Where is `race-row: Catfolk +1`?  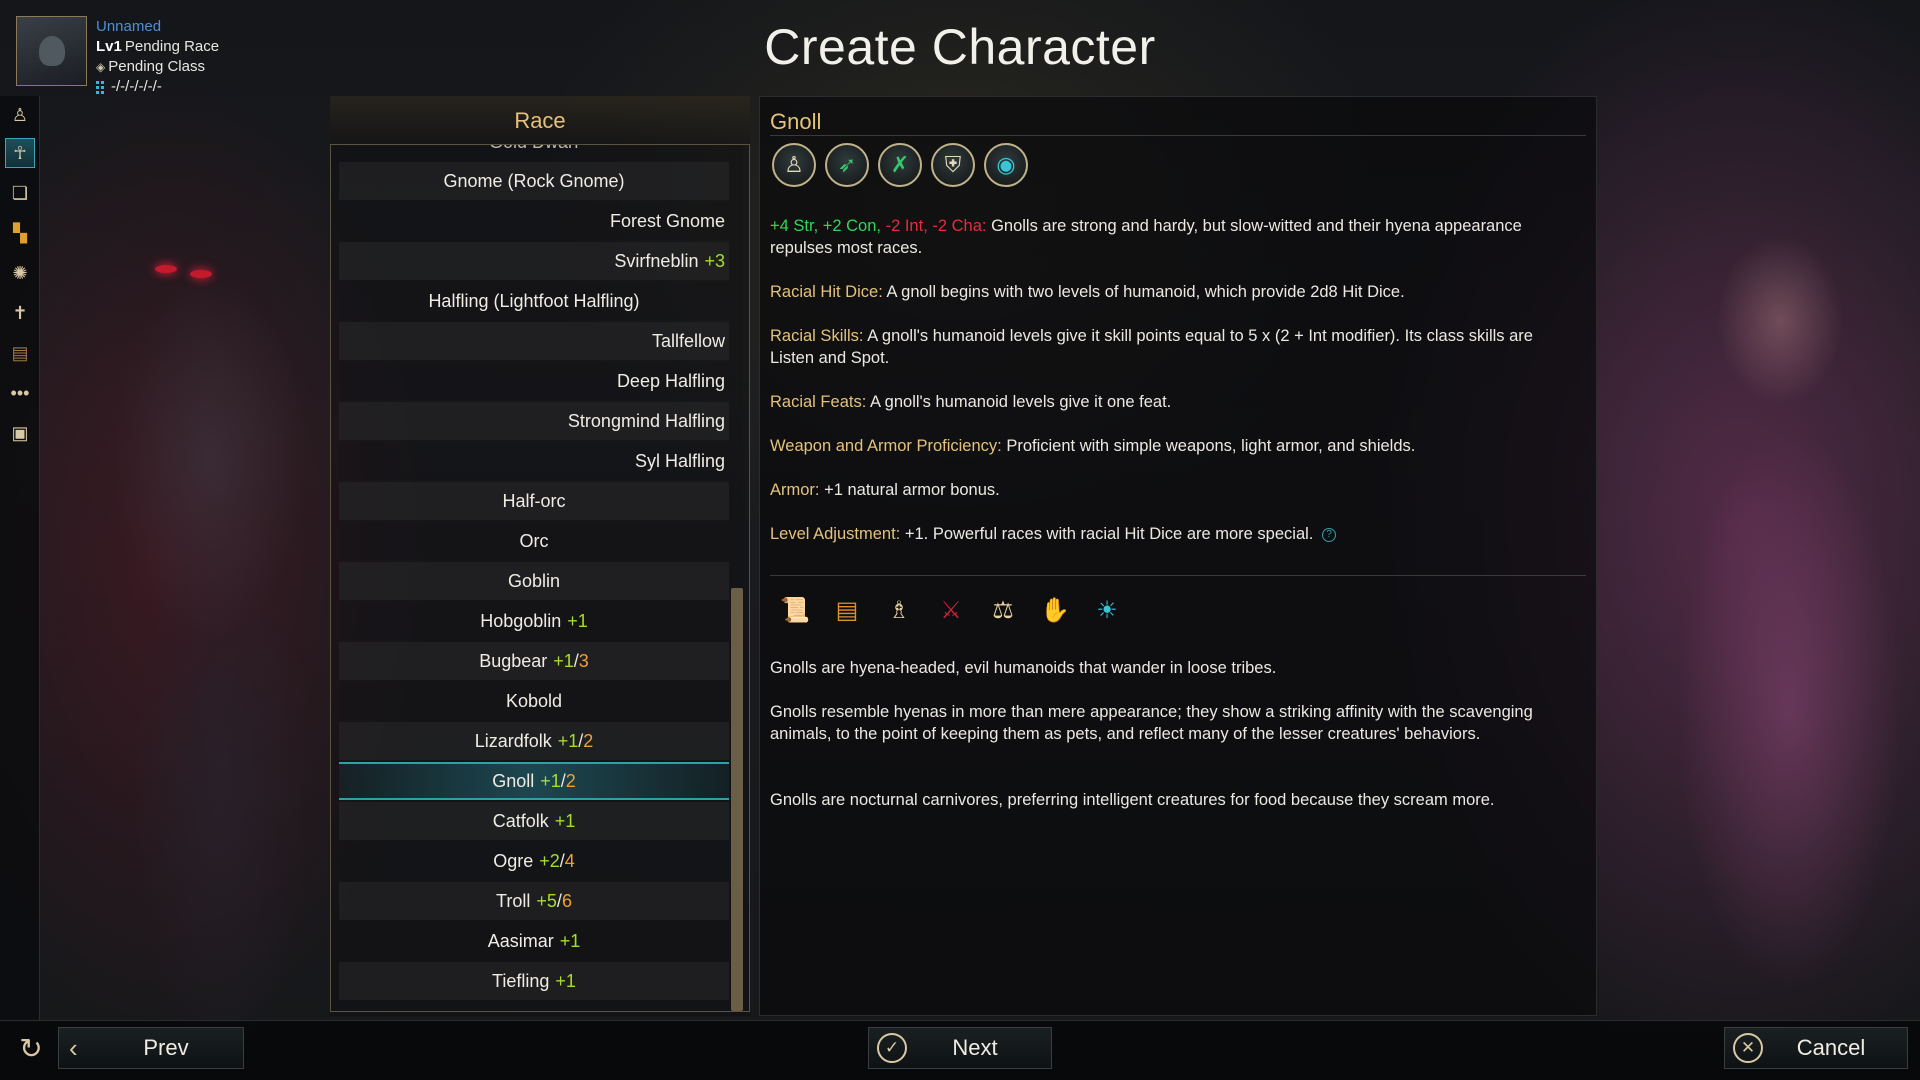 race-row: Catfolk +1 is located at coordinates (534, 821).